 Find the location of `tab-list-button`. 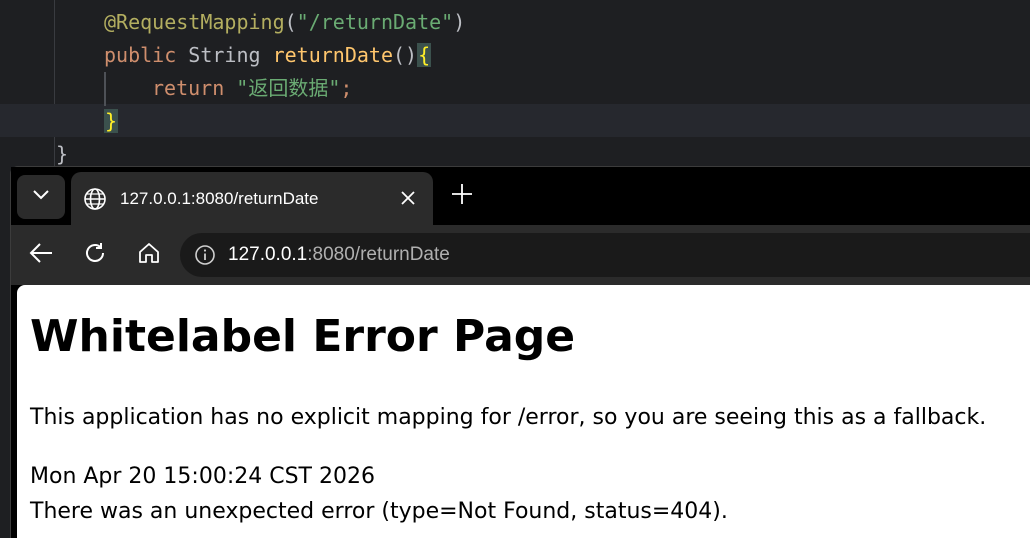

tab-list-button is located at coordinates (41, 197).